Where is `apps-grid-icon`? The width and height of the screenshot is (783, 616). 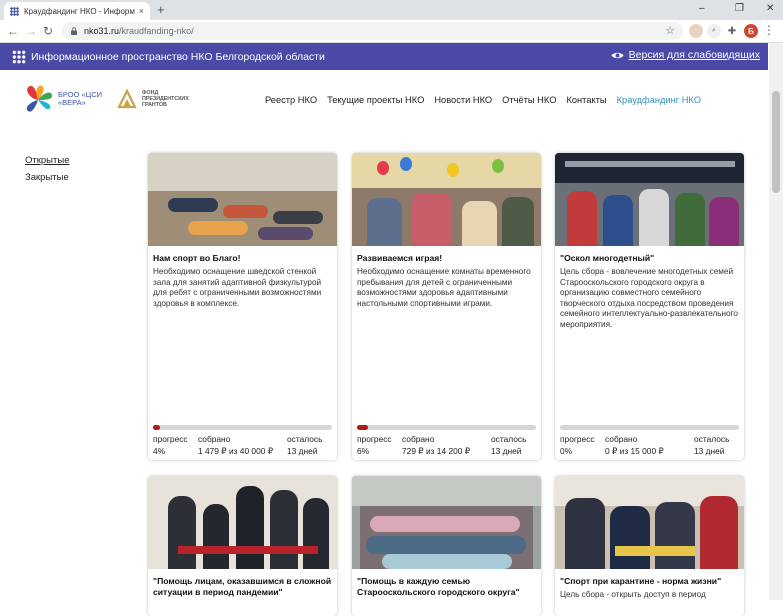 apps-grid-icon is located at coordinates (19, 56).